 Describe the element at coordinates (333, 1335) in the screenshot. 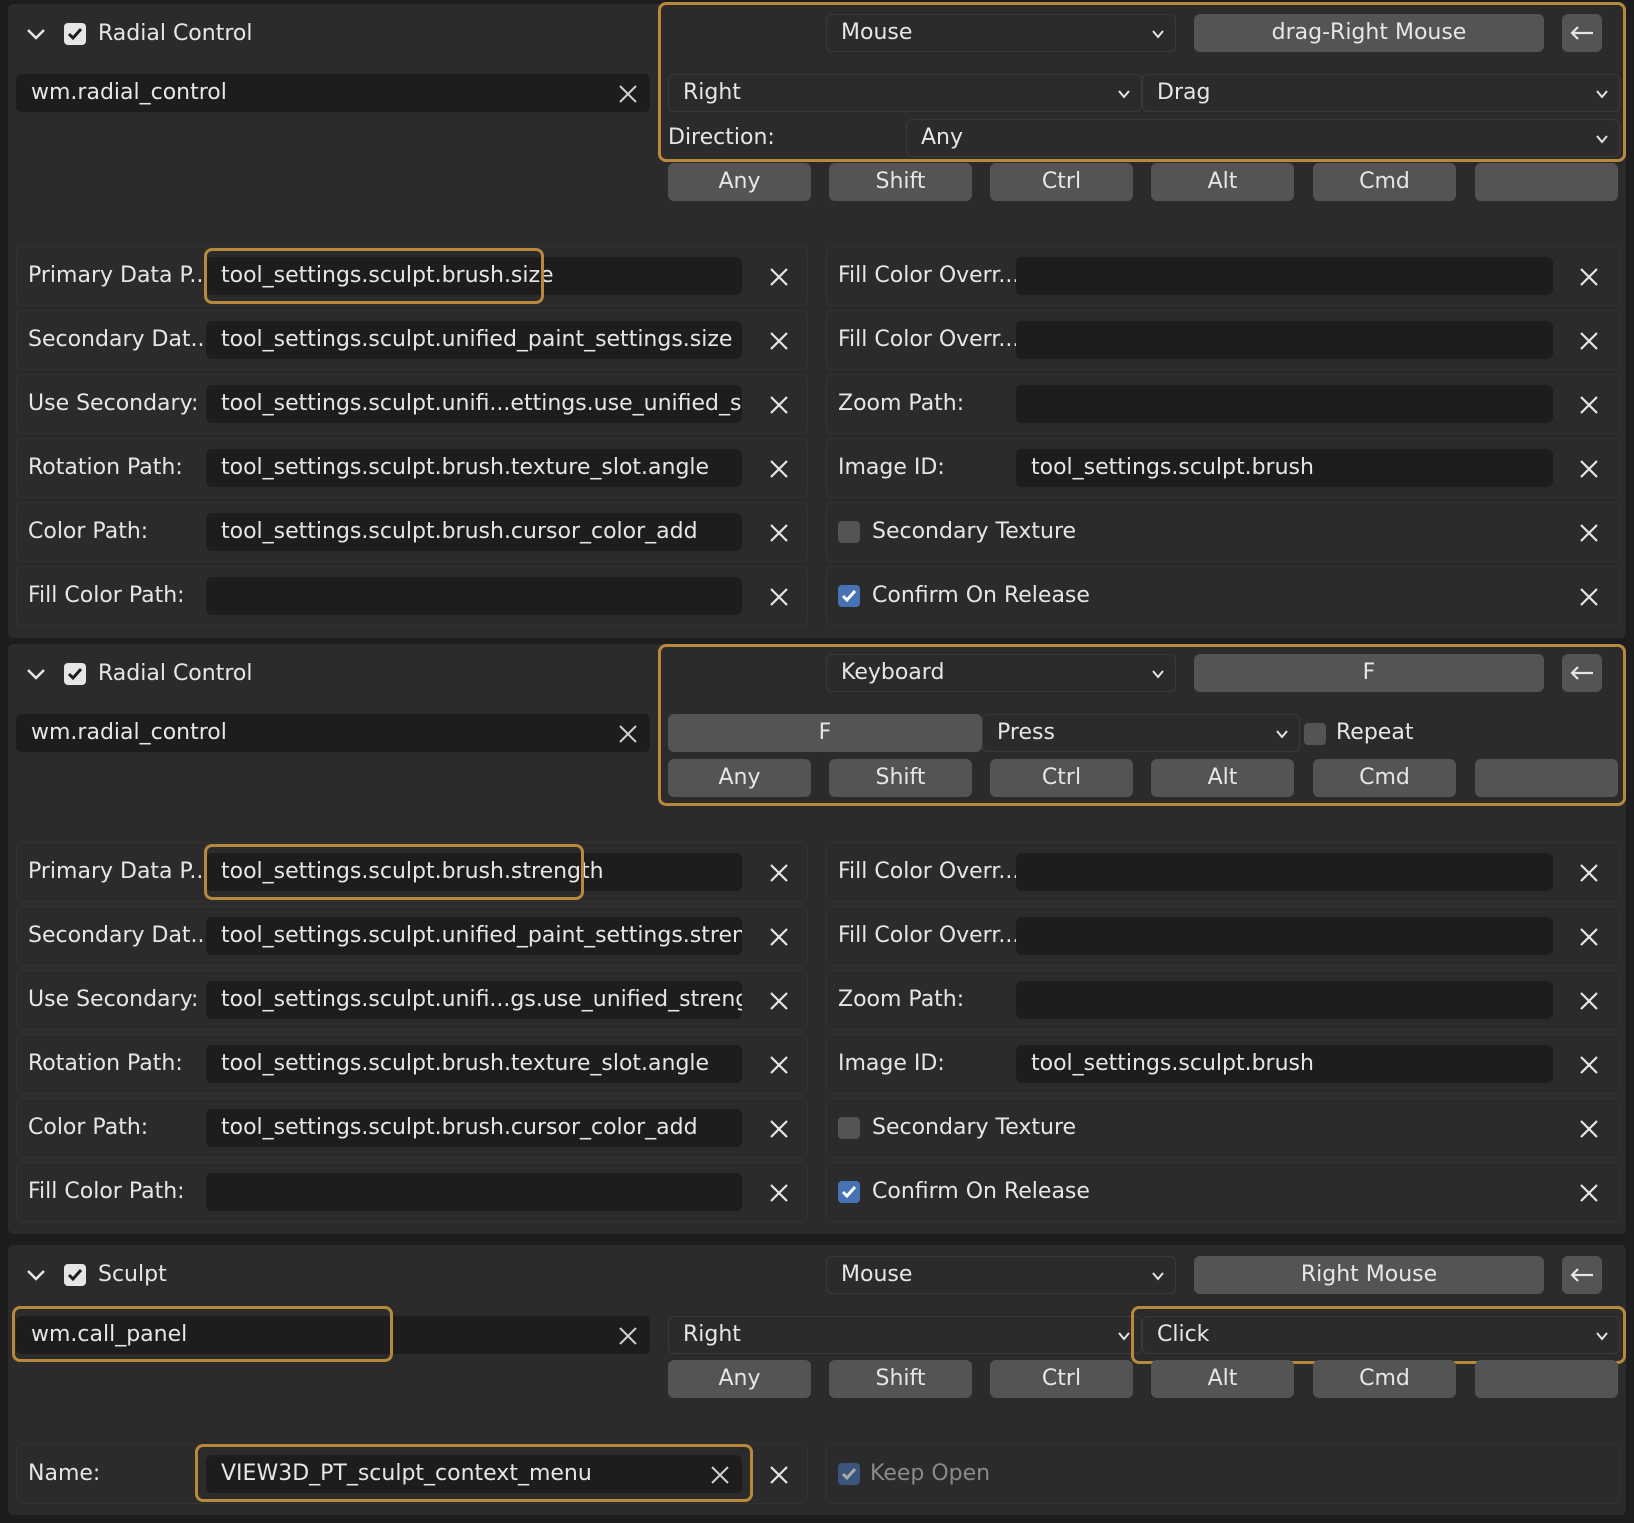

I see `operator-field: wm.call_panel` at that location.